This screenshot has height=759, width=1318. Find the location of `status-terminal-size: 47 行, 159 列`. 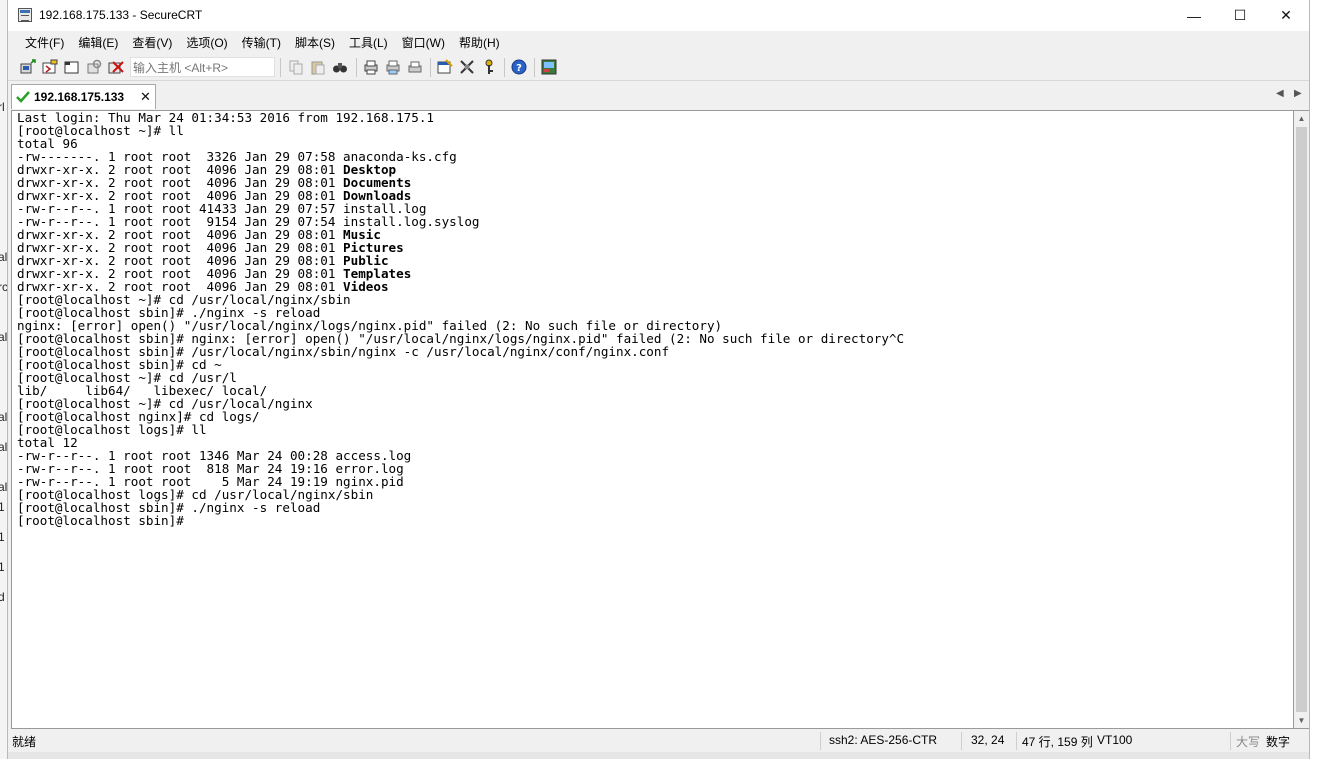

status-terminal-size: 47 行, 159 列 is located at coordinates (1057, 742).